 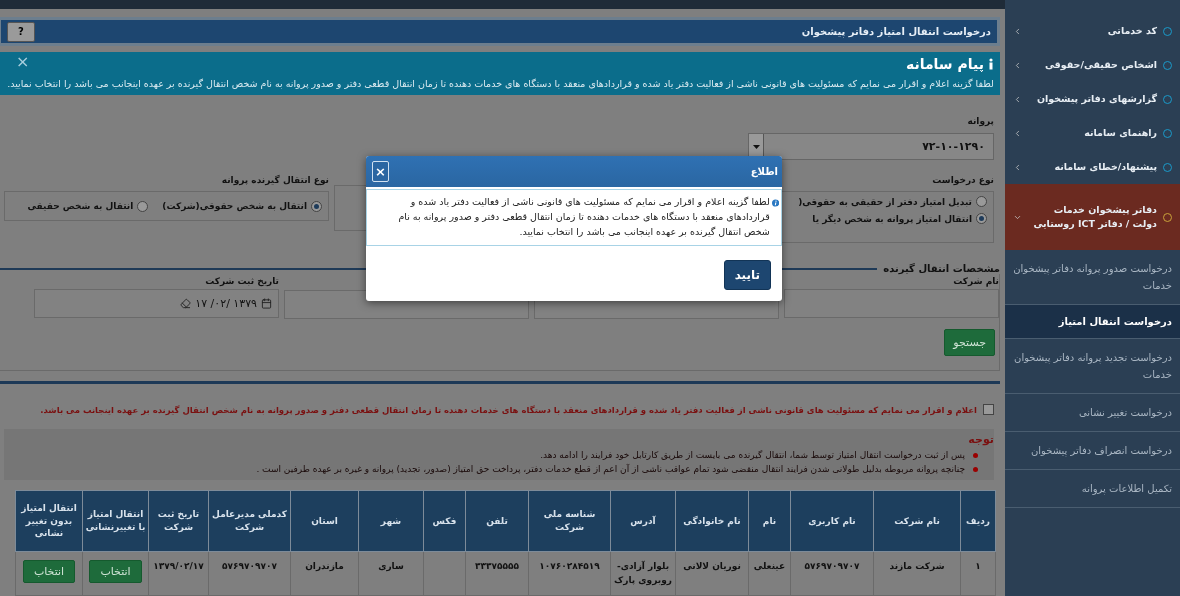 What do you see at coordinates (186, 303) in the screenshot?
I see `eraser-icon` at bounding box center [186, 303].